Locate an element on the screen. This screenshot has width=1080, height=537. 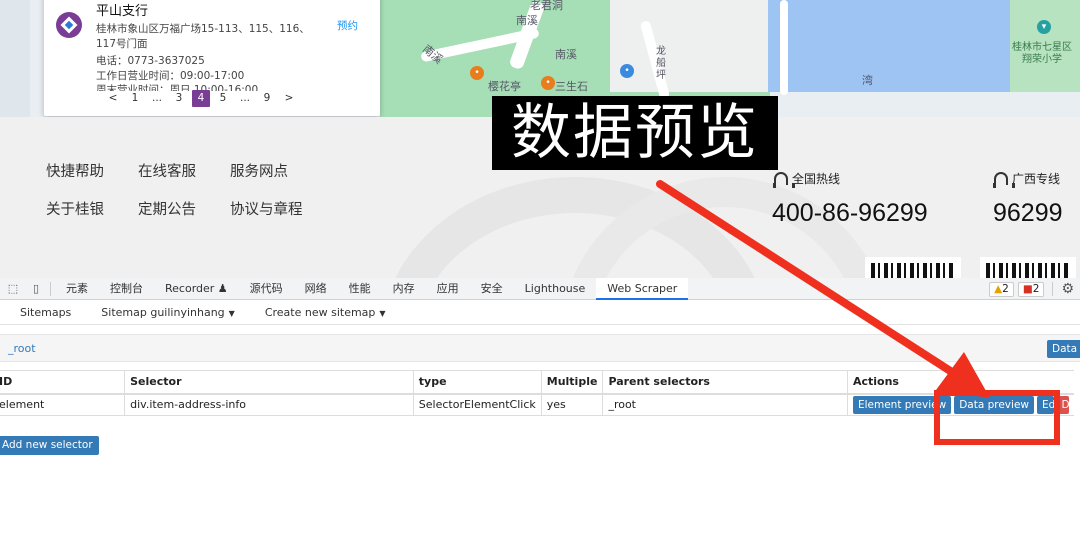
nav-create-sitemap: Create new sitemap ▼ is located at coordinates (320, 312).